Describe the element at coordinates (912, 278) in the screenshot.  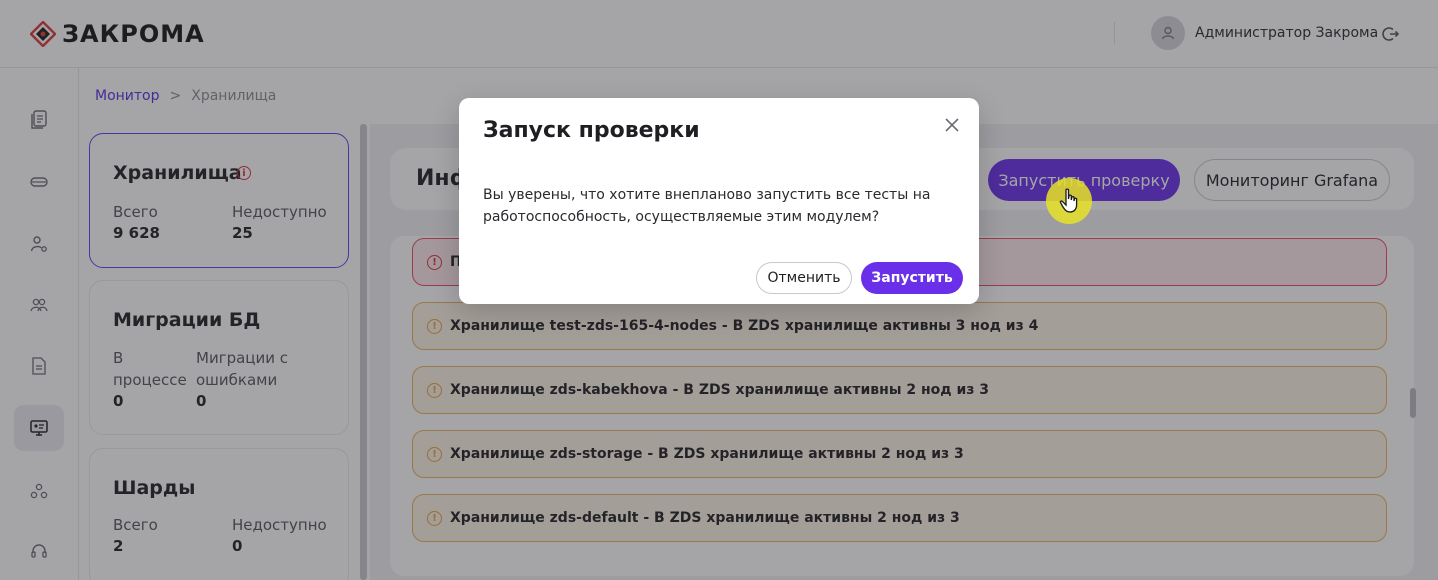
I see `confirm-button: Запустить` at that location.